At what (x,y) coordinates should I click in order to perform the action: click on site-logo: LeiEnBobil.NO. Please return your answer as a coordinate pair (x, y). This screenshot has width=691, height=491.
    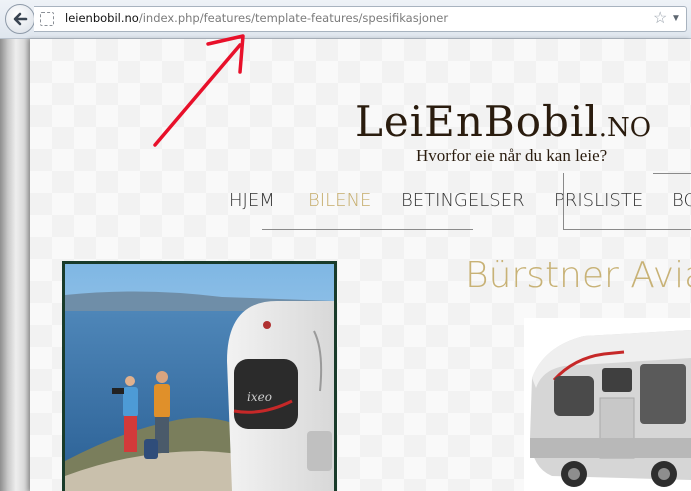
    Looking at the image, I should click on (503, 121).